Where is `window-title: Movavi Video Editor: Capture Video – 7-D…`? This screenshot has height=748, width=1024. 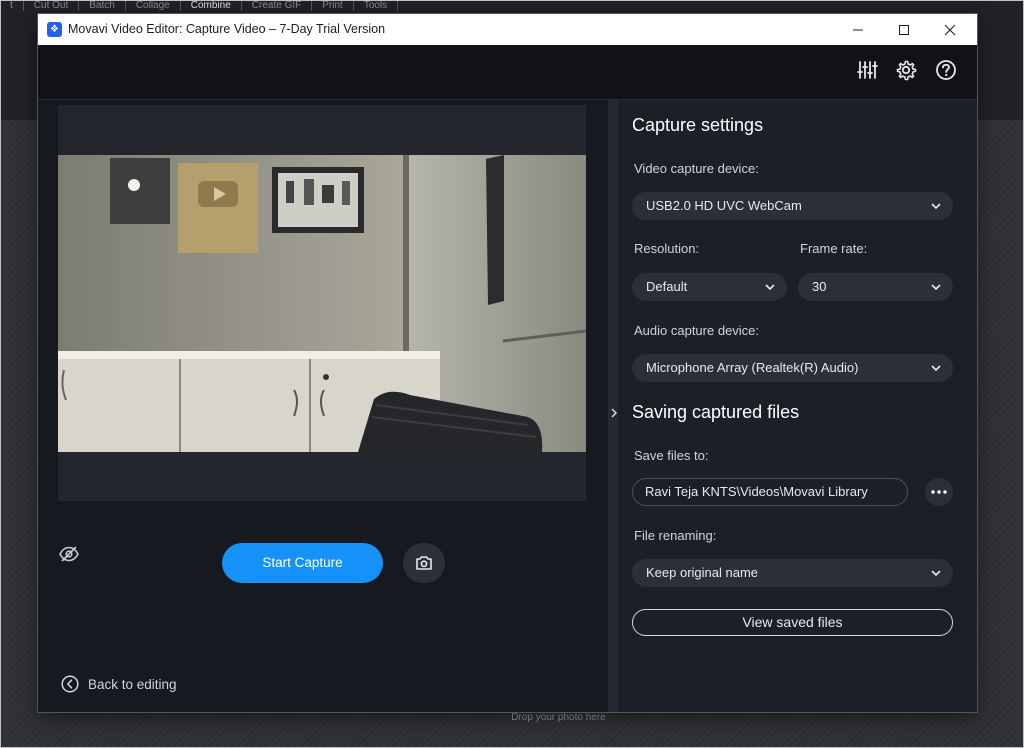
window-title: Movavi Video Editor: Capture Video – 7-D… is located at coordinates (227, 29).